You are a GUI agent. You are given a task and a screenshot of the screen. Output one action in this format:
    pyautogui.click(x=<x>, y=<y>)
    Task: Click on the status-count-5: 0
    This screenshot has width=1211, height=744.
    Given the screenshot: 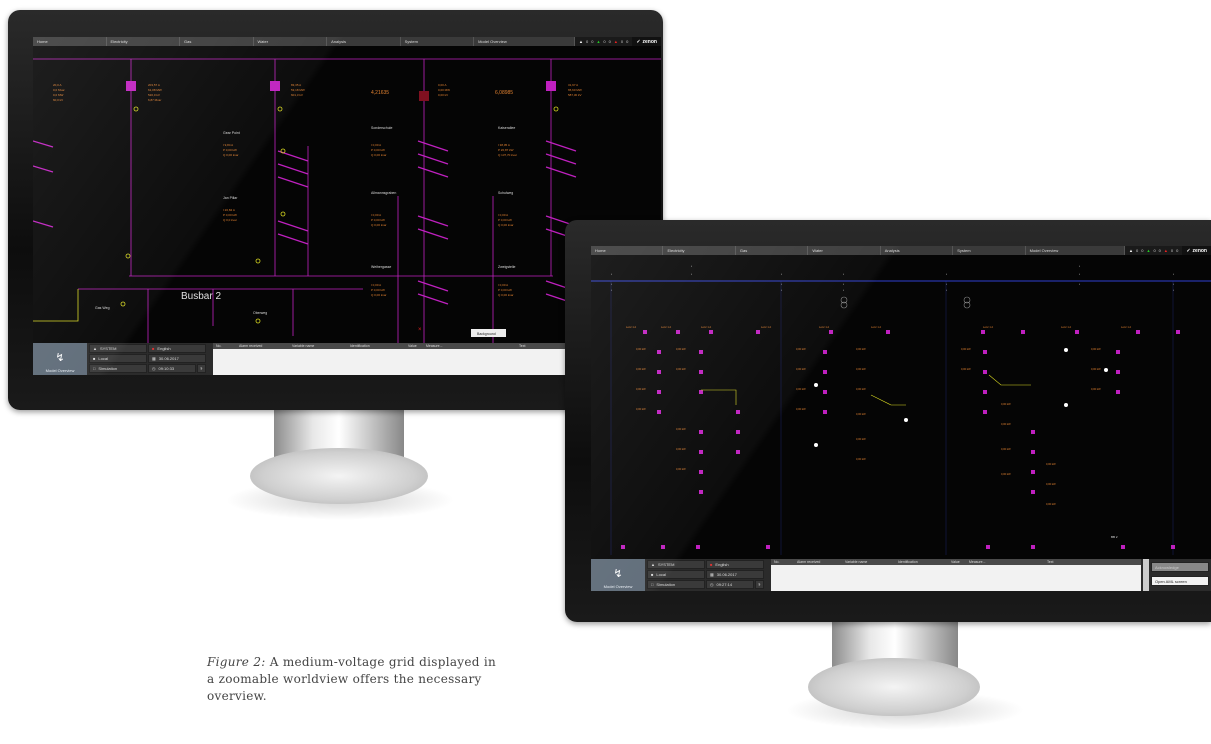 What is the action you would take?
    pyautogui.click(x=1172, y=250)
    